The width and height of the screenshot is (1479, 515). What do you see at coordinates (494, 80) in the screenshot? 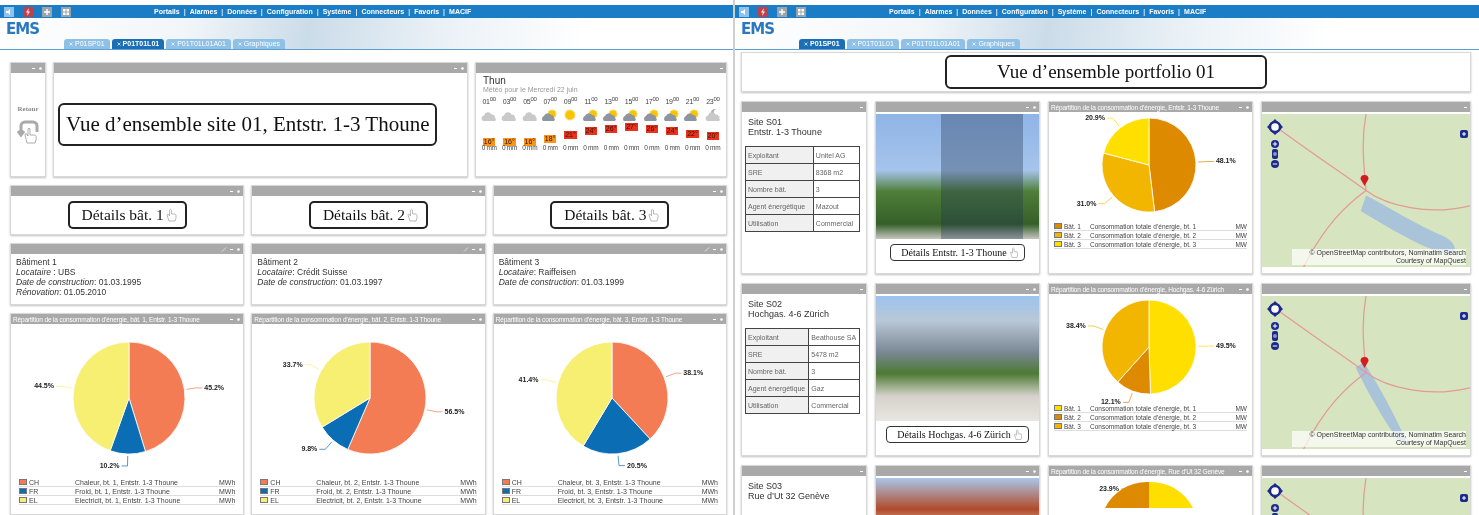
I see `weather-city: Thun` at bounding box center [494, 80].